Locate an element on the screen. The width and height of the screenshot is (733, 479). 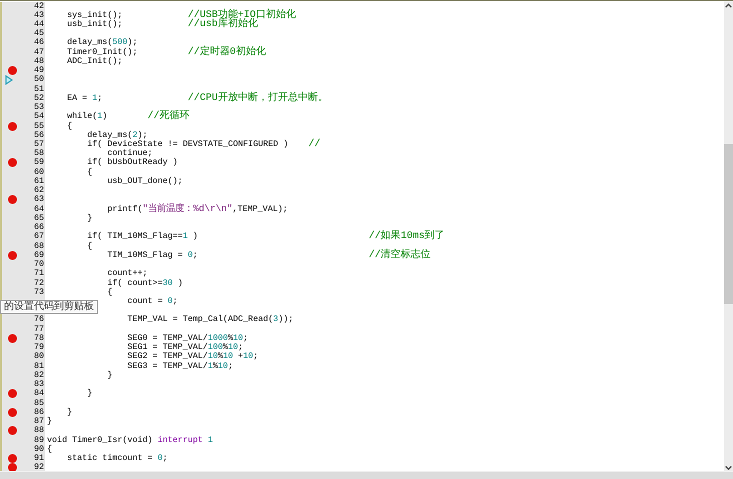
line-number: 56 is located at coordinates (39, 135).